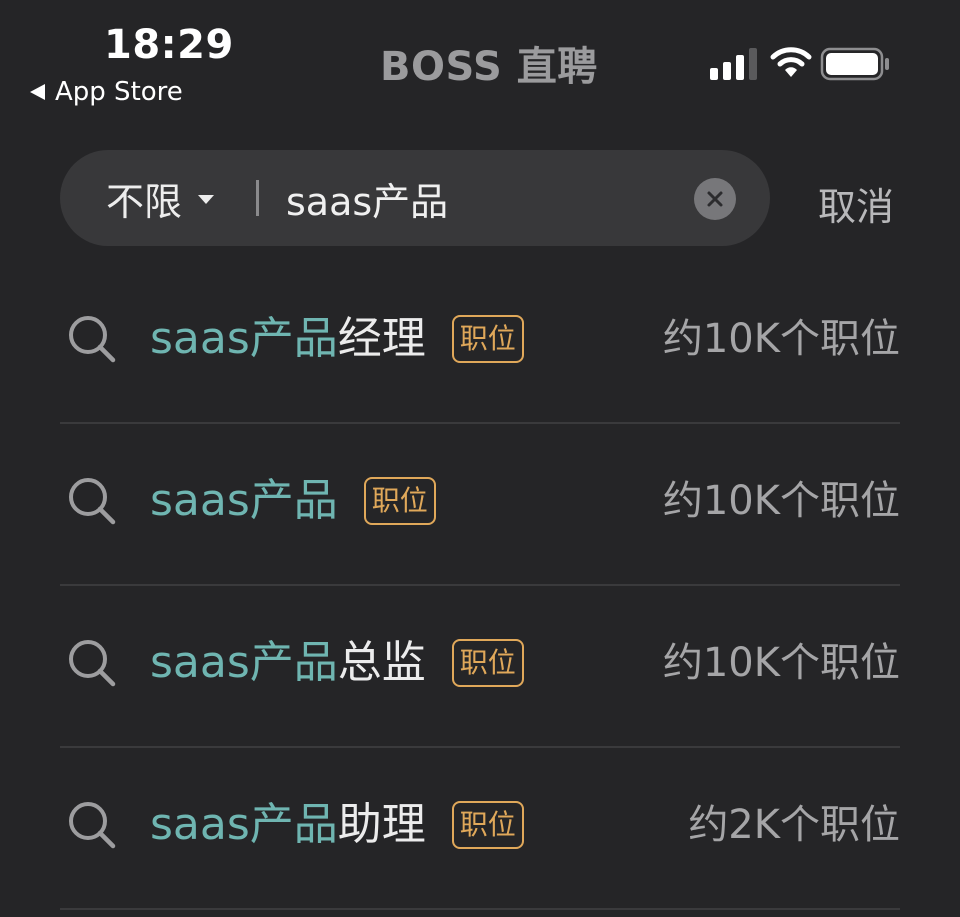  I want to click on back-app-label: App Store, so click(119, 92).